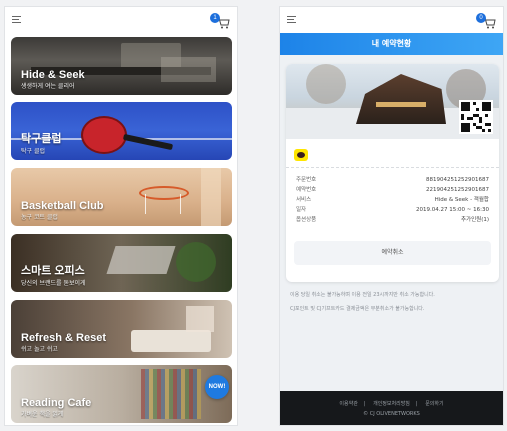 This screenshot has height=431, width=507. Describe the element at coordinates (217, 387) in the screenshot. I see `now-badge: NOW!` at that location.